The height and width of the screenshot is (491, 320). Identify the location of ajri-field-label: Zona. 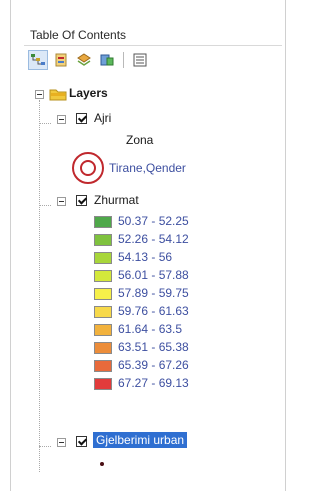
(140, 140).